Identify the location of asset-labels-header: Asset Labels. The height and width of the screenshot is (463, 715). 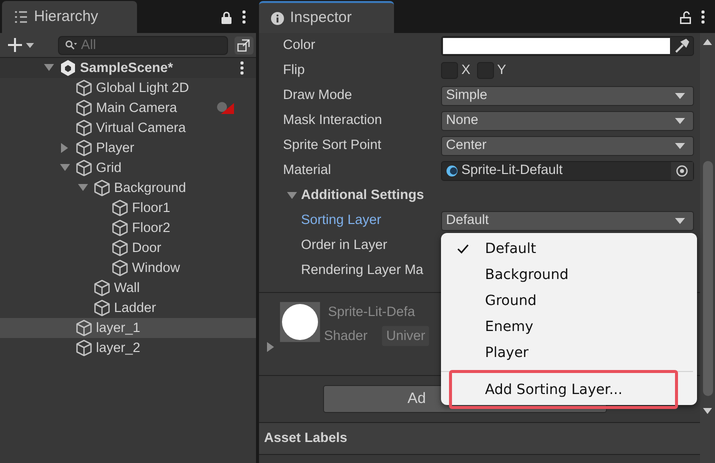
(479, 438).